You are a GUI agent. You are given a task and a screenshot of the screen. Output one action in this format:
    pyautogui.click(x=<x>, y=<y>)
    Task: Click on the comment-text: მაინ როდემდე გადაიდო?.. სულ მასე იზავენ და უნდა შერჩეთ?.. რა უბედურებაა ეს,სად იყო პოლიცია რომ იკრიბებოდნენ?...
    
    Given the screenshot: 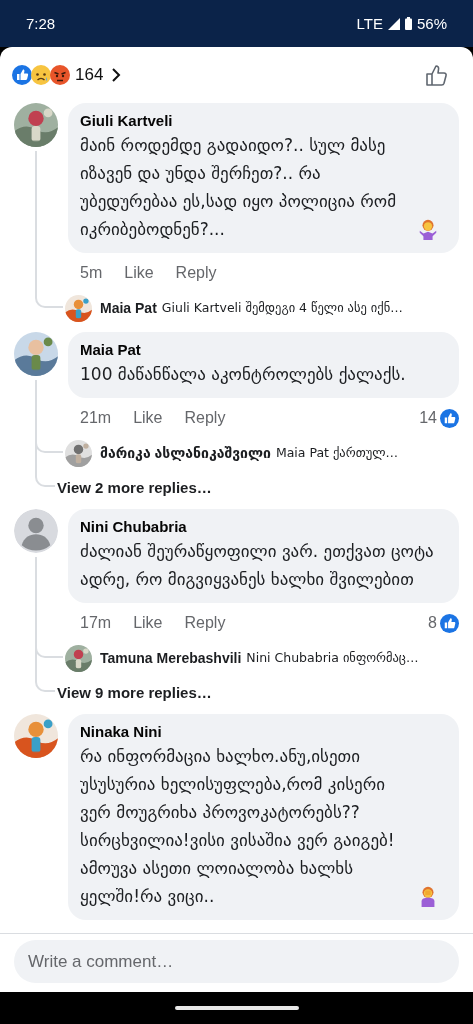 What is the action you would take?
    pyautogui.click(x=239, y=187)
    